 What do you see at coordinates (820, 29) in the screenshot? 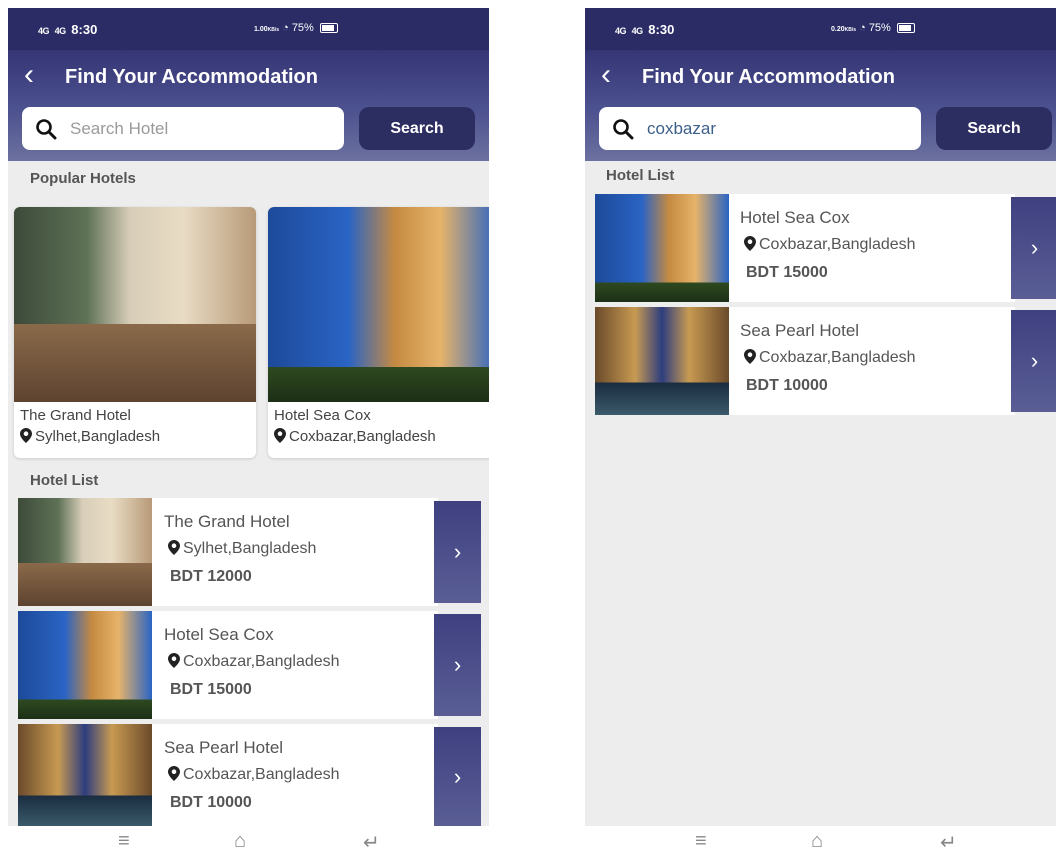
I see `status-bar: 4G 4G 8:30 0.20KB/s ◔ 75%` at bounding box center [820, 29].